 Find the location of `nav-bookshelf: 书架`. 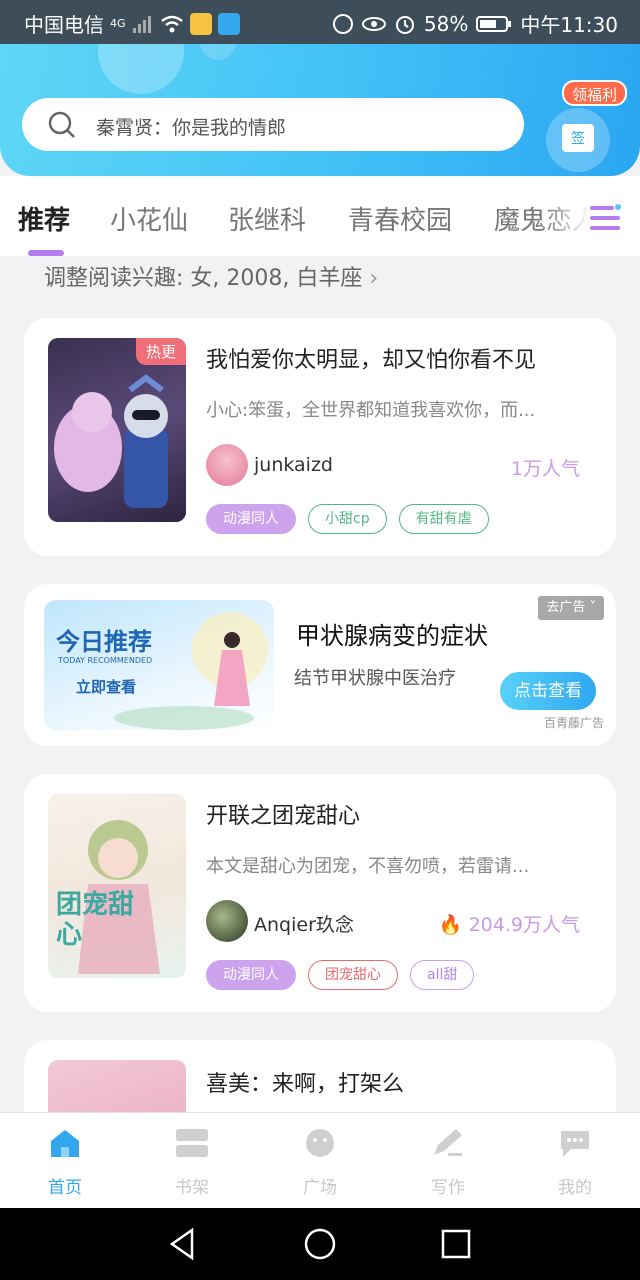

nav-bookshelf: 书架 is located at coordinates (192, 1162).